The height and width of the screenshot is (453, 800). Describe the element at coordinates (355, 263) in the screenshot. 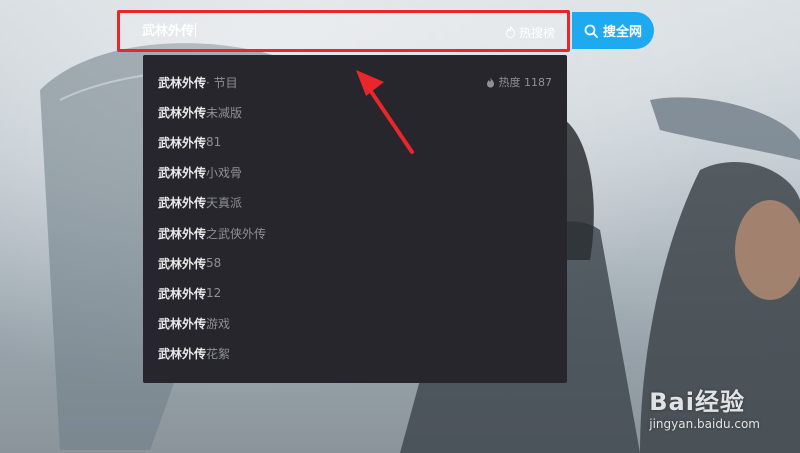

I see `suggestion-item: 武林外传 58` at that location.